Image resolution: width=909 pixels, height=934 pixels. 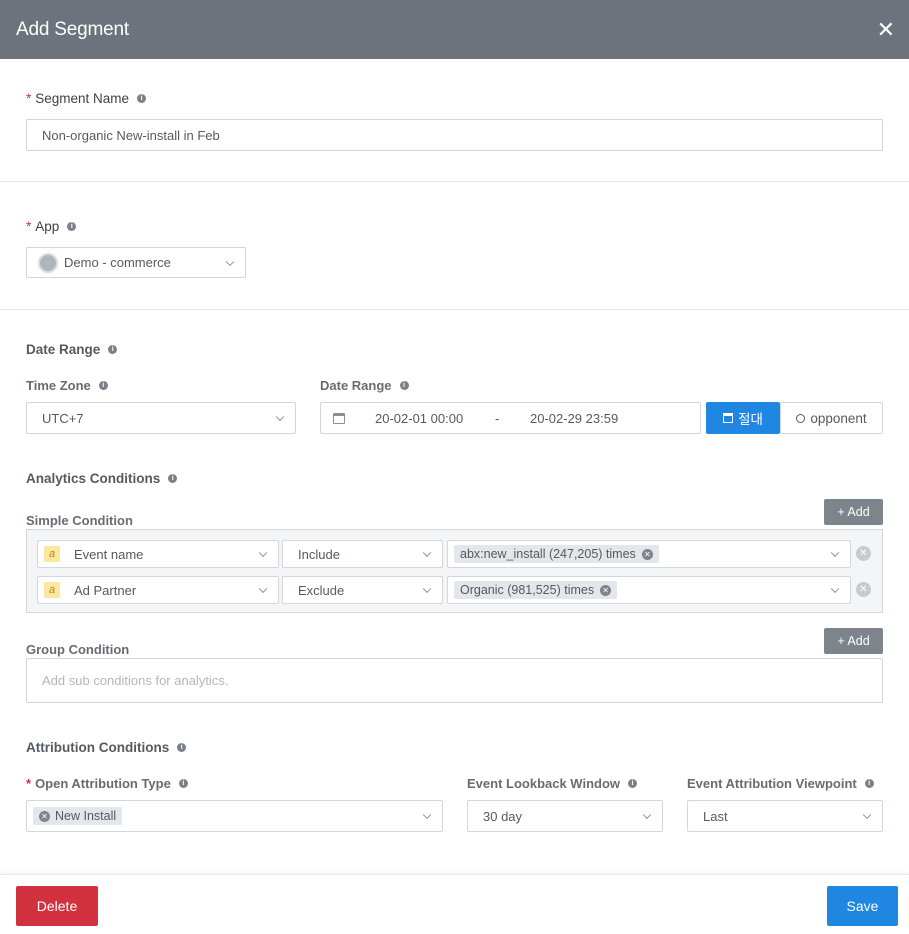 What do you see at coordinates (319, 554) in the screenshot?
I see `condition-operator-value: Include` at bounding box center [319, 554].